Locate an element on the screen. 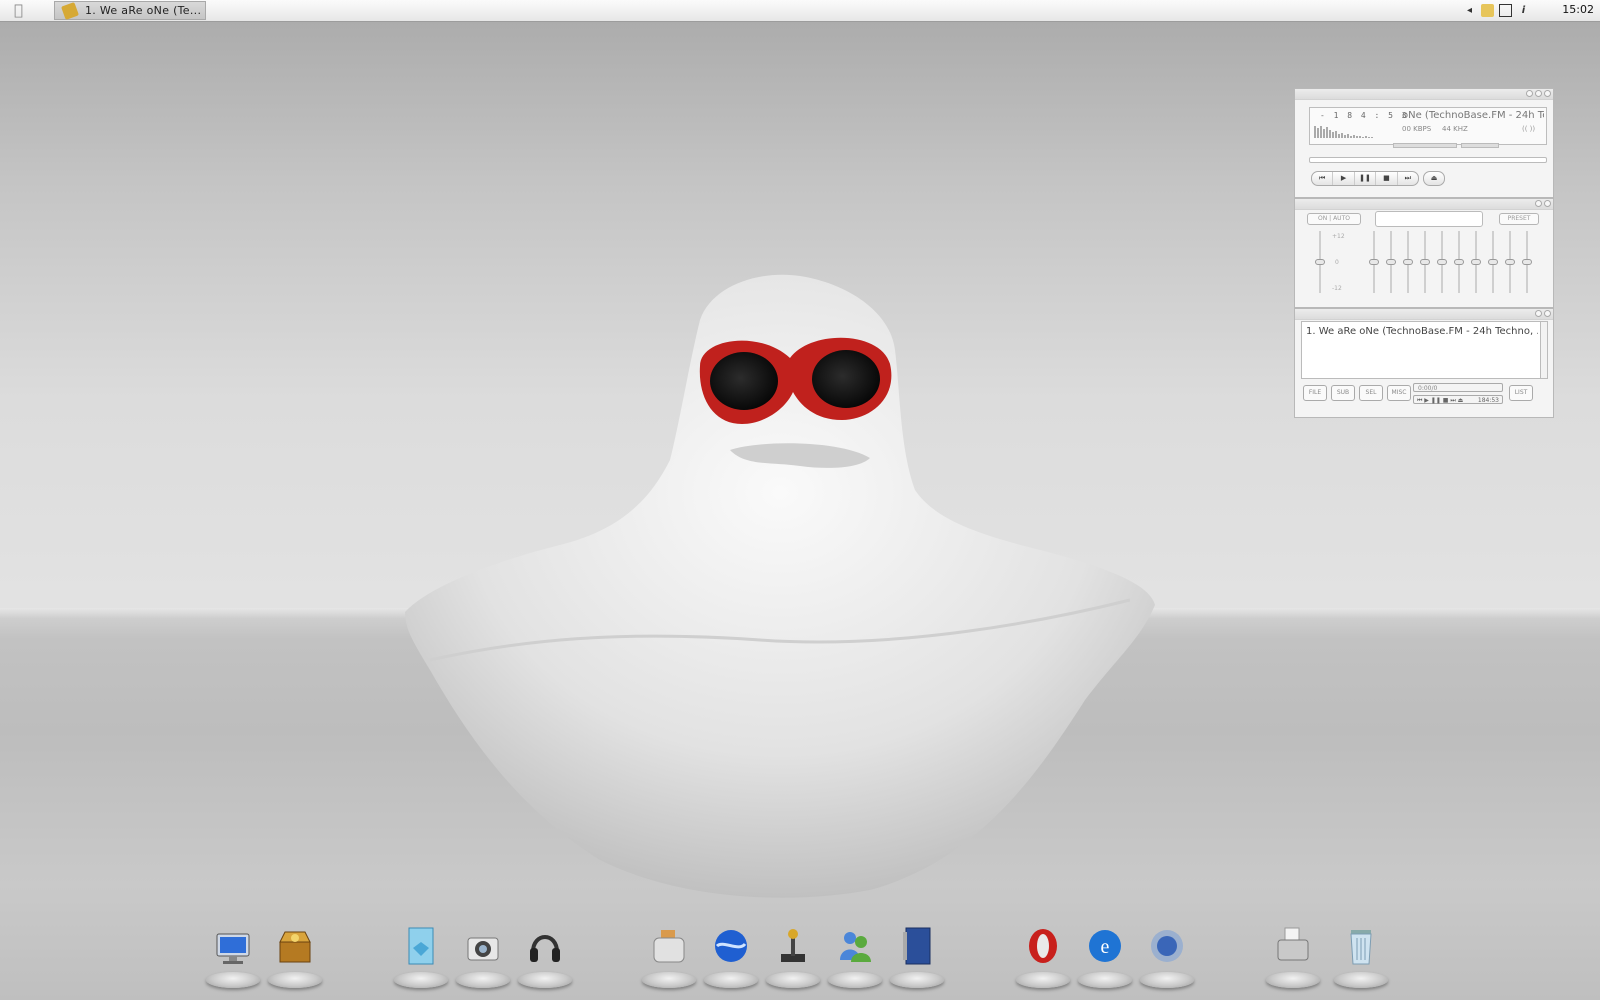 This screenshot has height=1000, width=1600. dock-item-opera is located at coordinates (1043, 956).